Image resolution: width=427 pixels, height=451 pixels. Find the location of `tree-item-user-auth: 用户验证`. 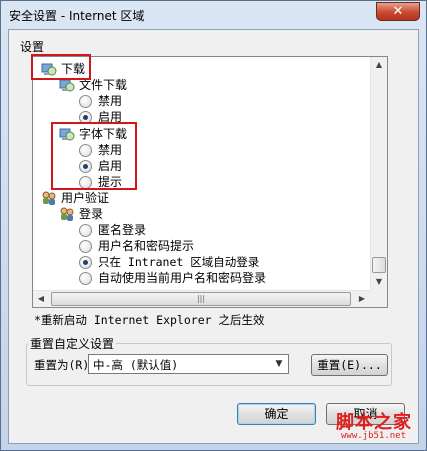

tree-item-user-auth: 用户验证 is located at coordinates (81, 198).